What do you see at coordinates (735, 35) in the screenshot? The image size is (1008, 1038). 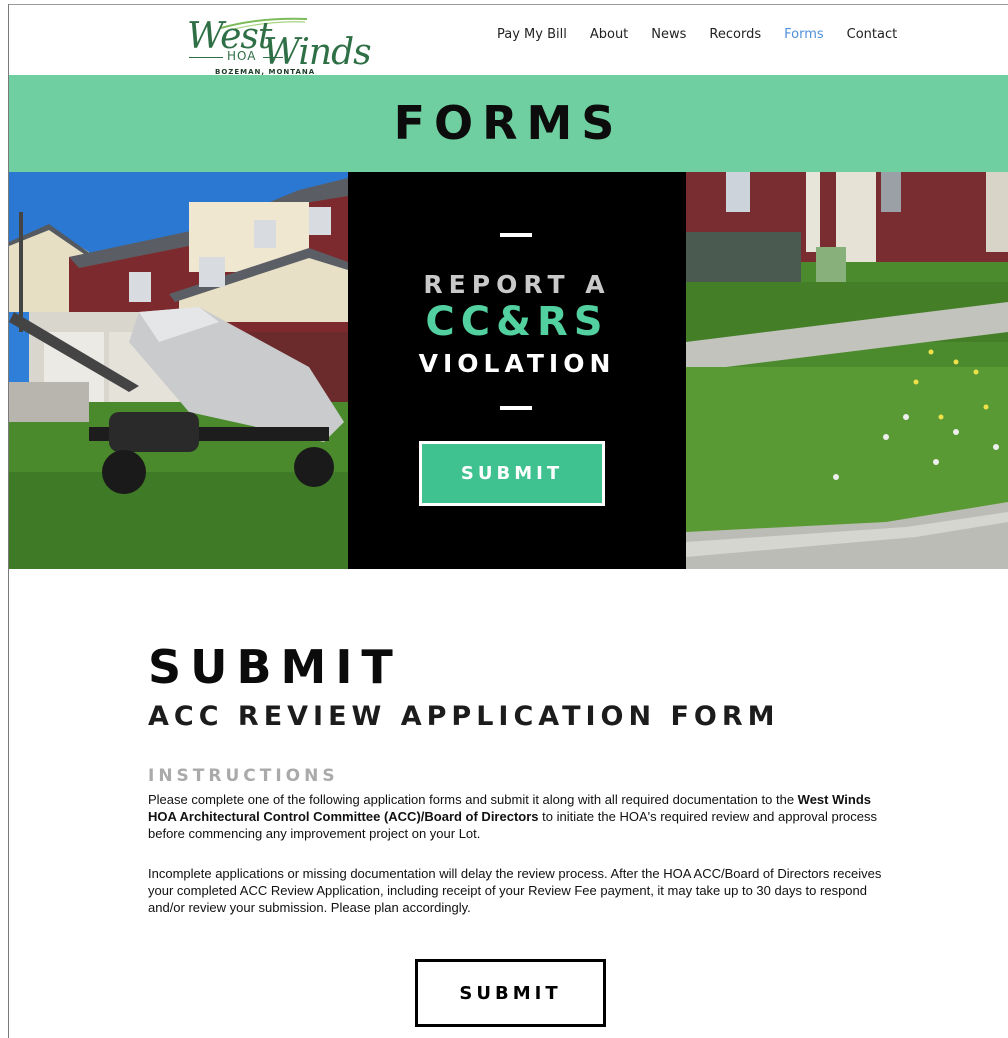 I see `nav-item-records: Records` at bounding box center [735, 35].